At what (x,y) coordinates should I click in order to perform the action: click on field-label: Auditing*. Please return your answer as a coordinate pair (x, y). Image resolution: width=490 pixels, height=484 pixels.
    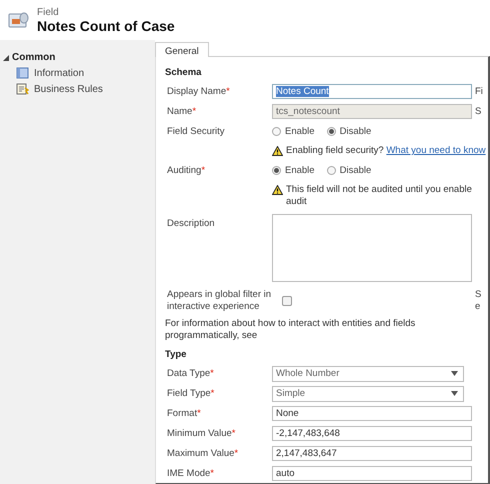
    Looking at the image, I should click on (186, 170).